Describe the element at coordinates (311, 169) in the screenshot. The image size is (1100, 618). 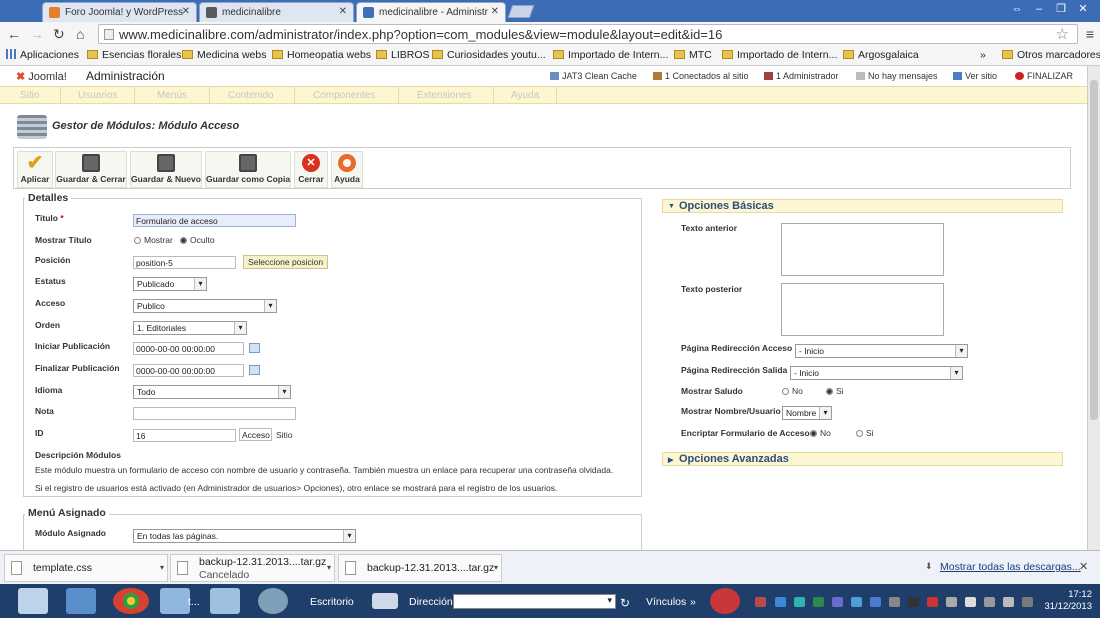
I see `close-button: ✕ Cerrar` at that location.